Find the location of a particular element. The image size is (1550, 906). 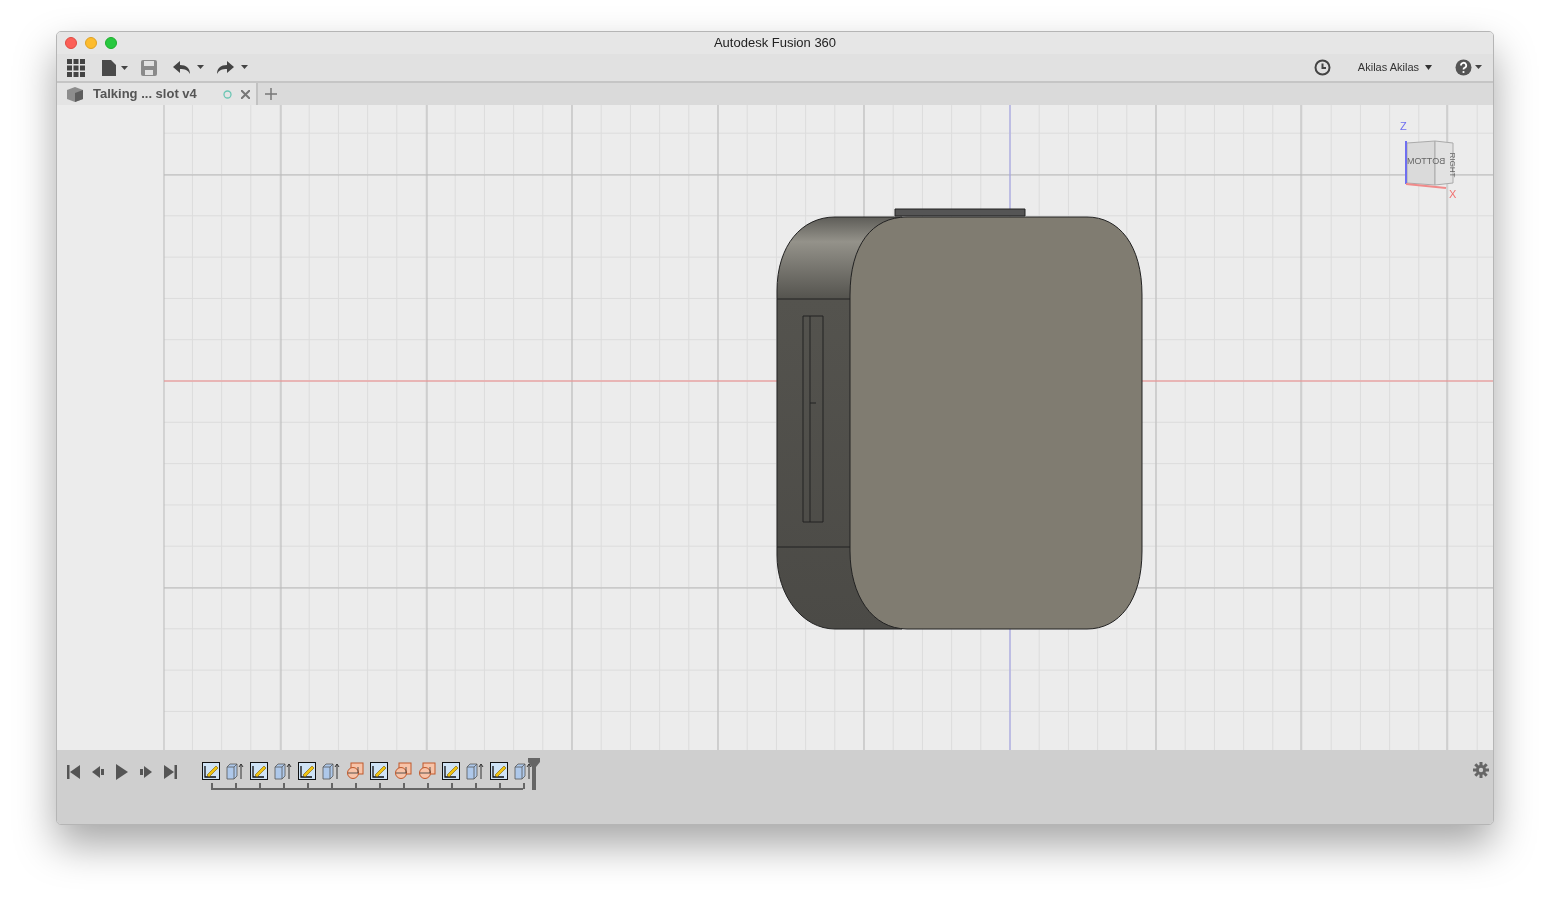

tab-label: Talking ... slot v4 is located at coordinates (145, 94).